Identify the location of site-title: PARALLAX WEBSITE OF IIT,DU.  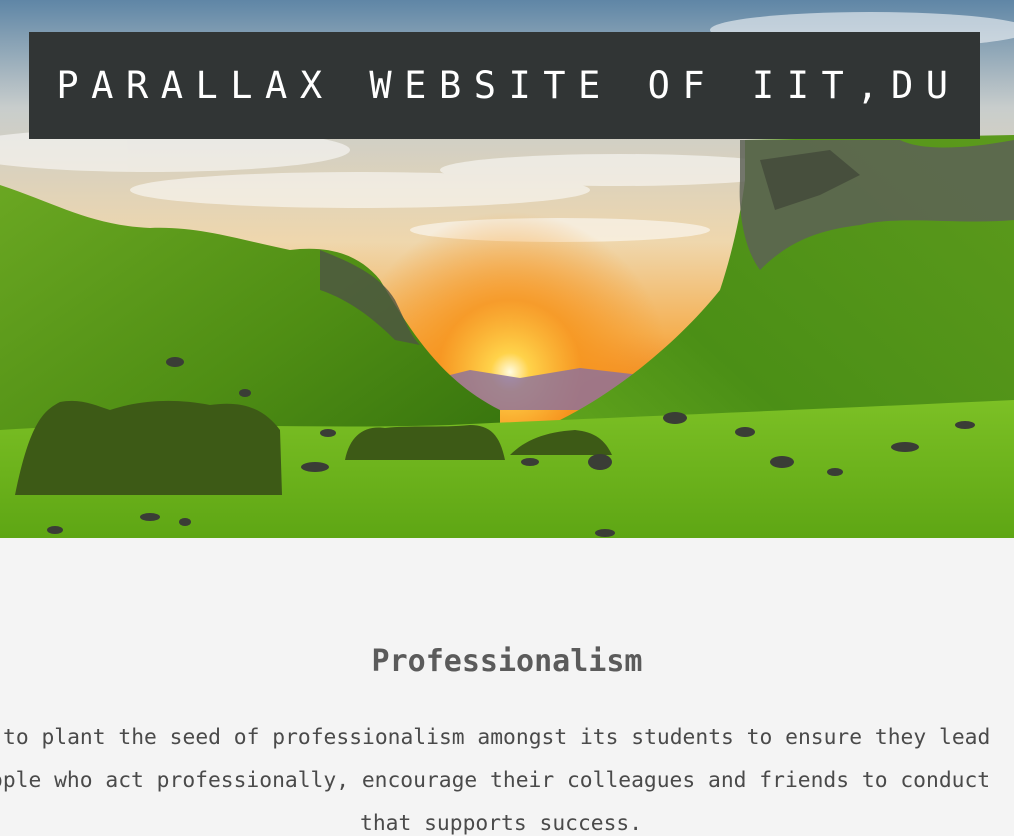
(508, 85).